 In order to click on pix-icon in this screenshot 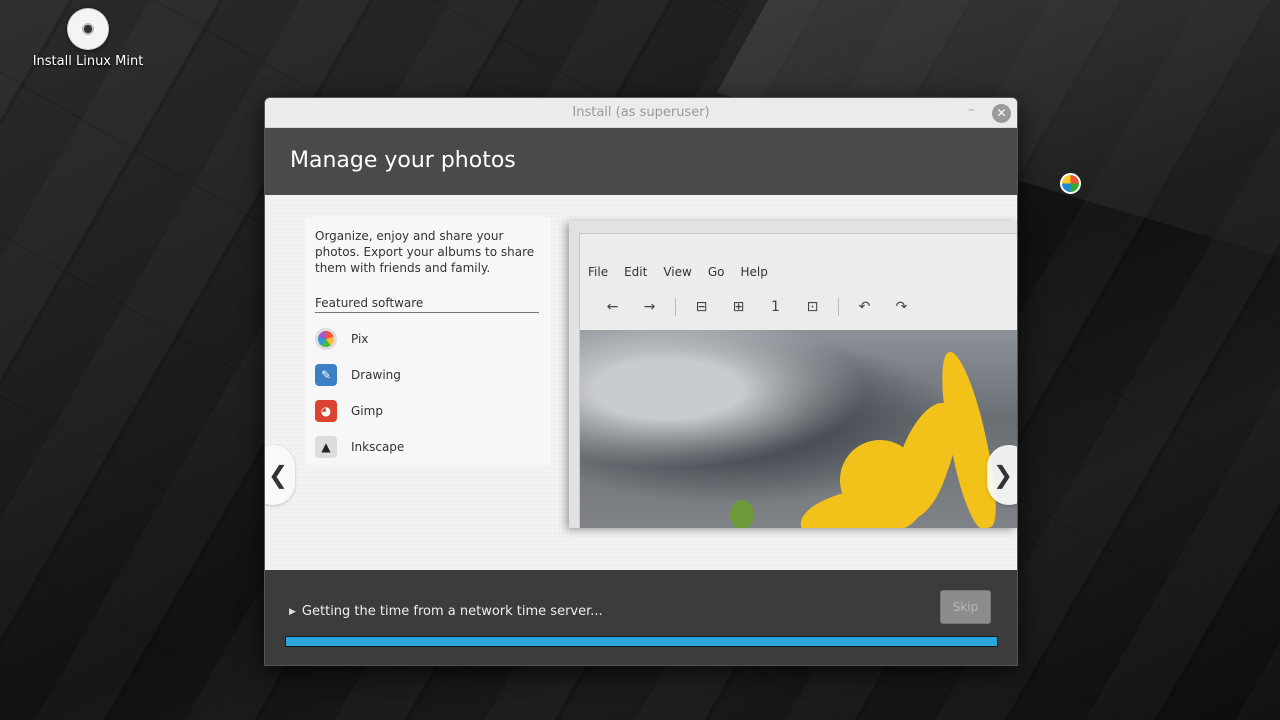, I will do `click(326, 339)`.